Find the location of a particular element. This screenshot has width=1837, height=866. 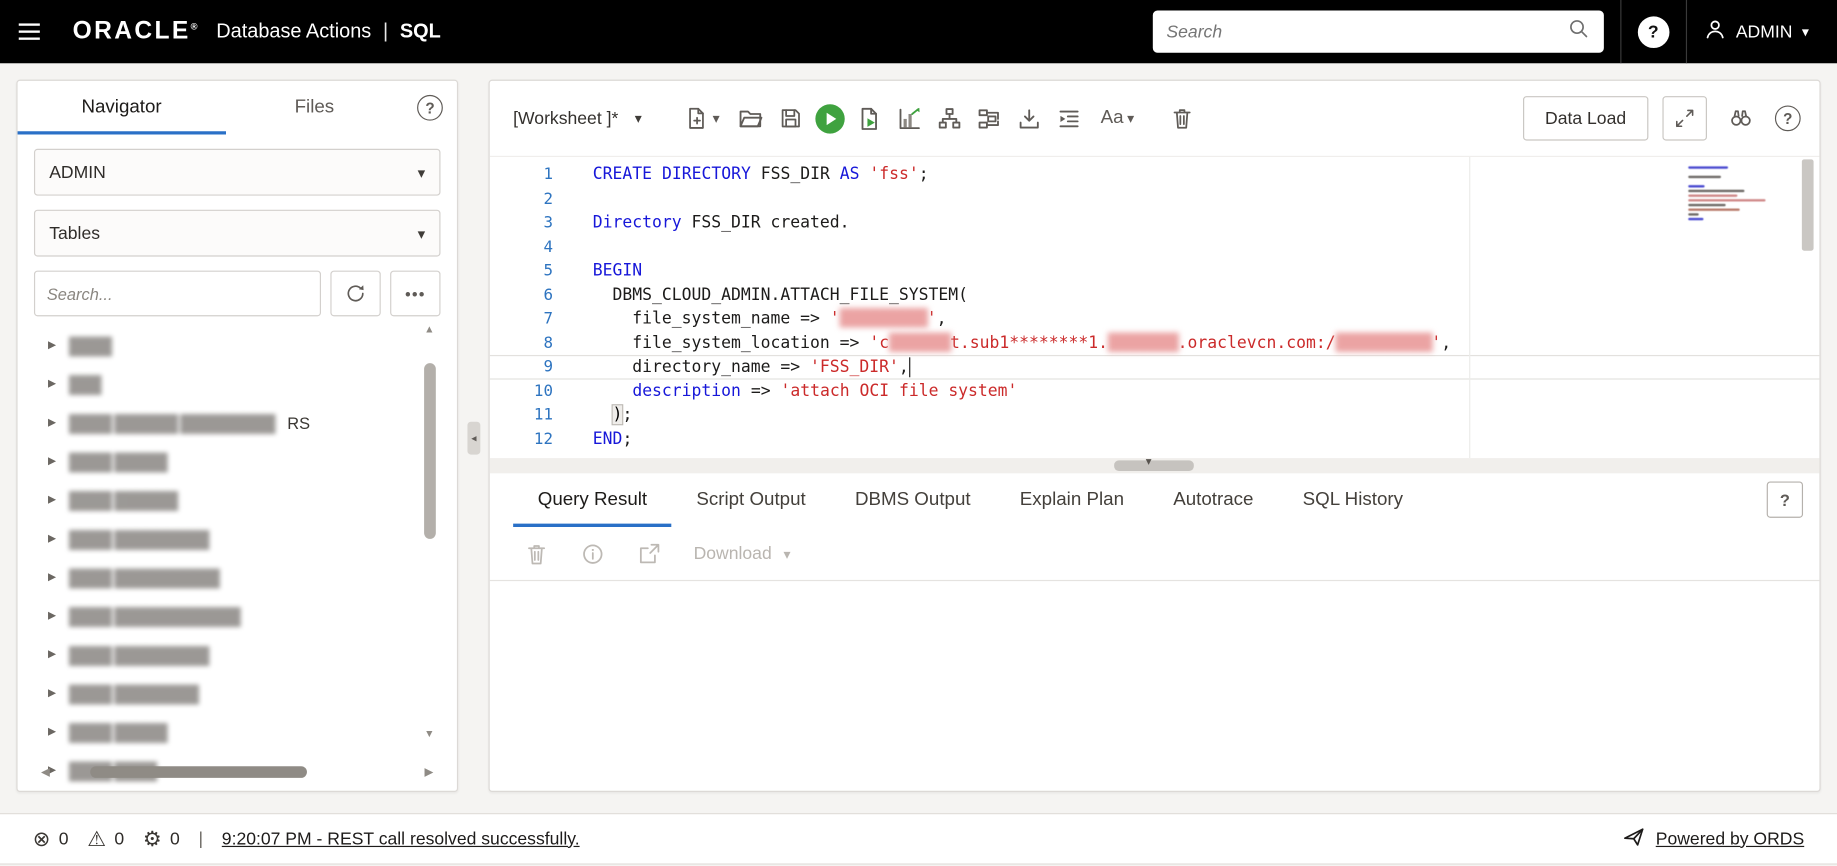

editor-horizontal-scrollbar: ▾ is located at coordinates (1154, 465).